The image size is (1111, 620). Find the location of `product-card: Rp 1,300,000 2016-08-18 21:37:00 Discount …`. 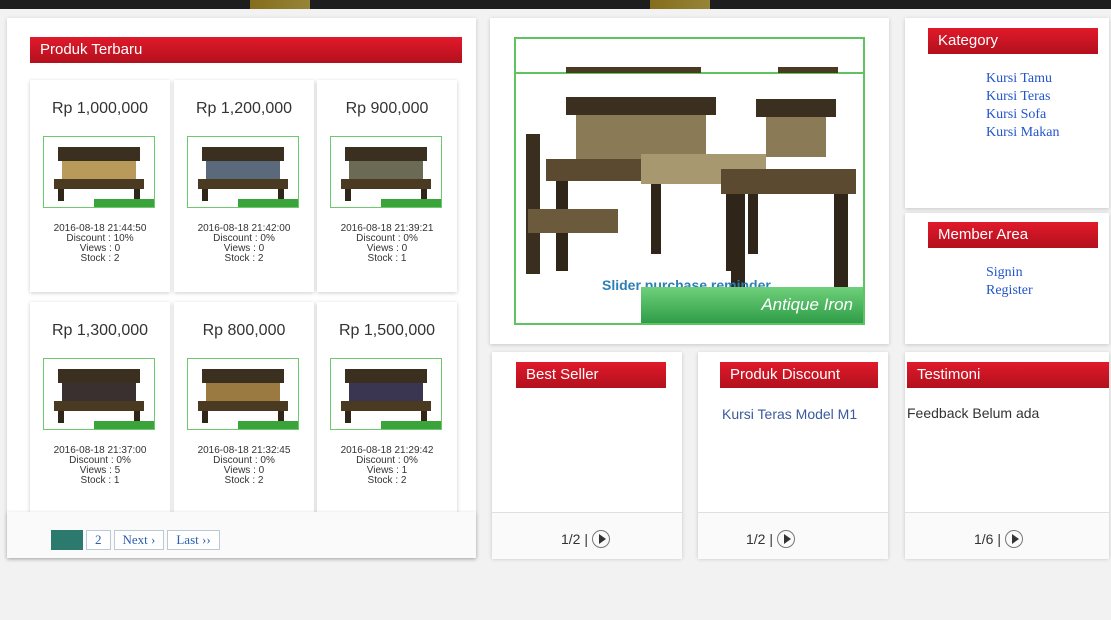

product-card: Rp 1,300,000 2016-08-18 21:37:00 Discount … is located at coordinates (100, 408).